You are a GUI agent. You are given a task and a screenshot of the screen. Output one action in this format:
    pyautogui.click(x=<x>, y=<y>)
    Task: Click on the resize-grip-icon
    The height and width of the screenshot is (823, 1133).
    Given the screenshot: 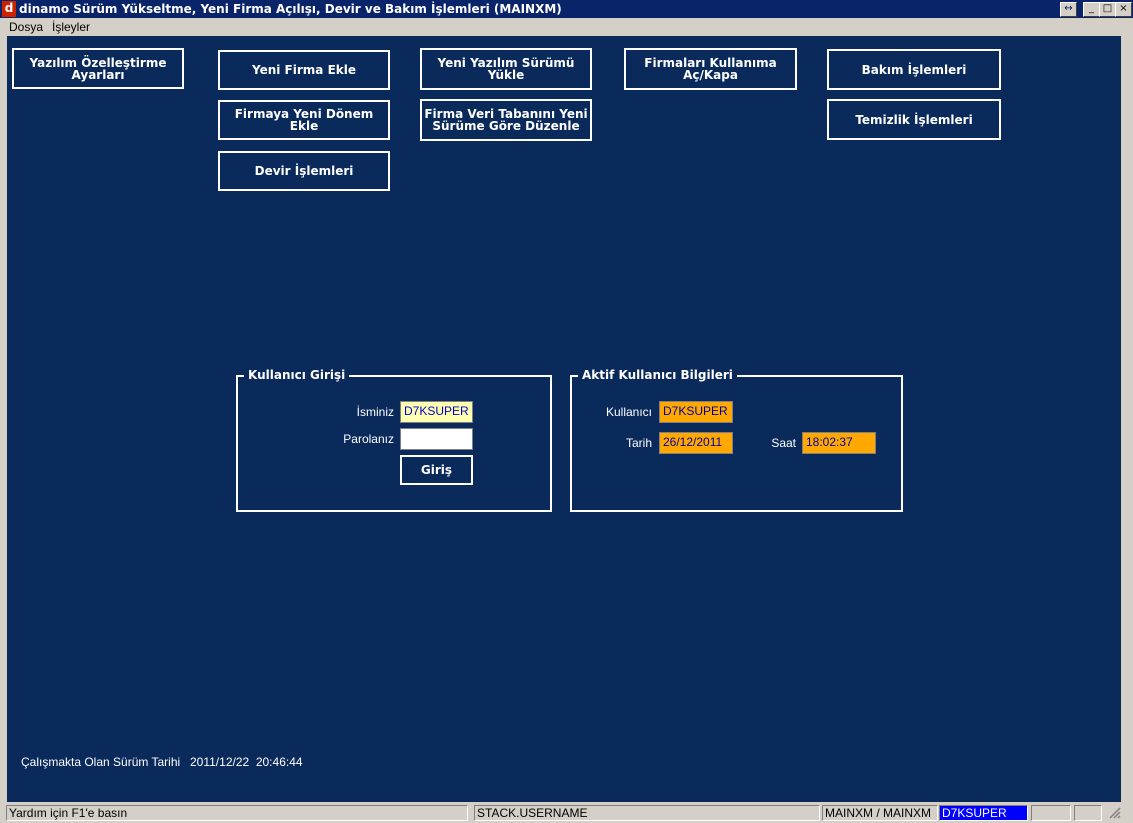 What is the action you would take?
    pyautogui.click(x=1116, y=813)
    